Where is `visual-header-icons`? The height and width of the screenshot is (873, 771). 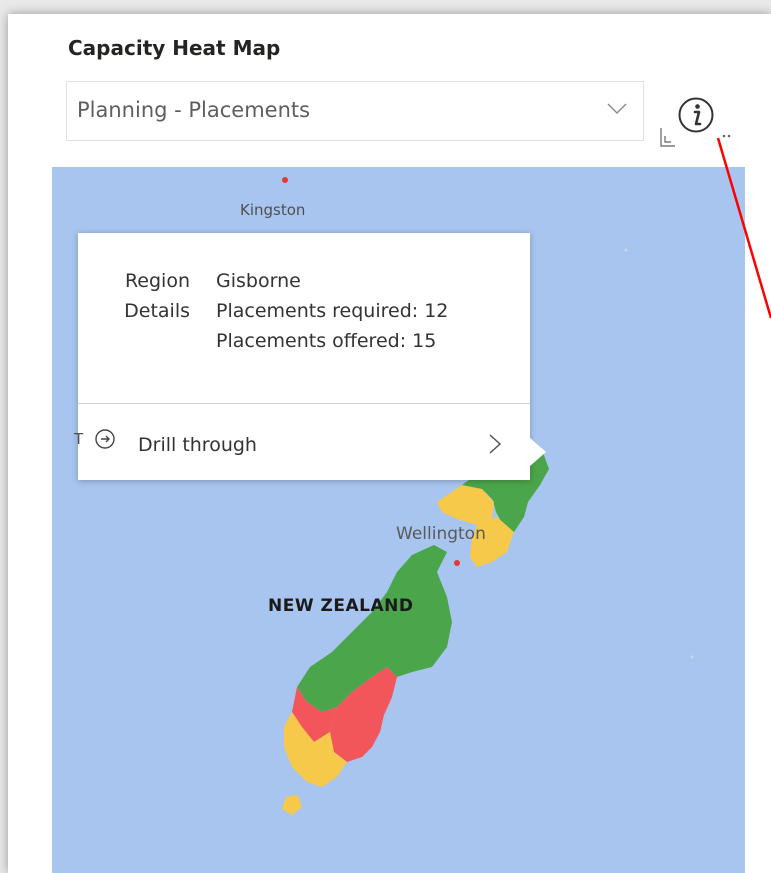 visual-header-icons is located at coordinates (701, 126).